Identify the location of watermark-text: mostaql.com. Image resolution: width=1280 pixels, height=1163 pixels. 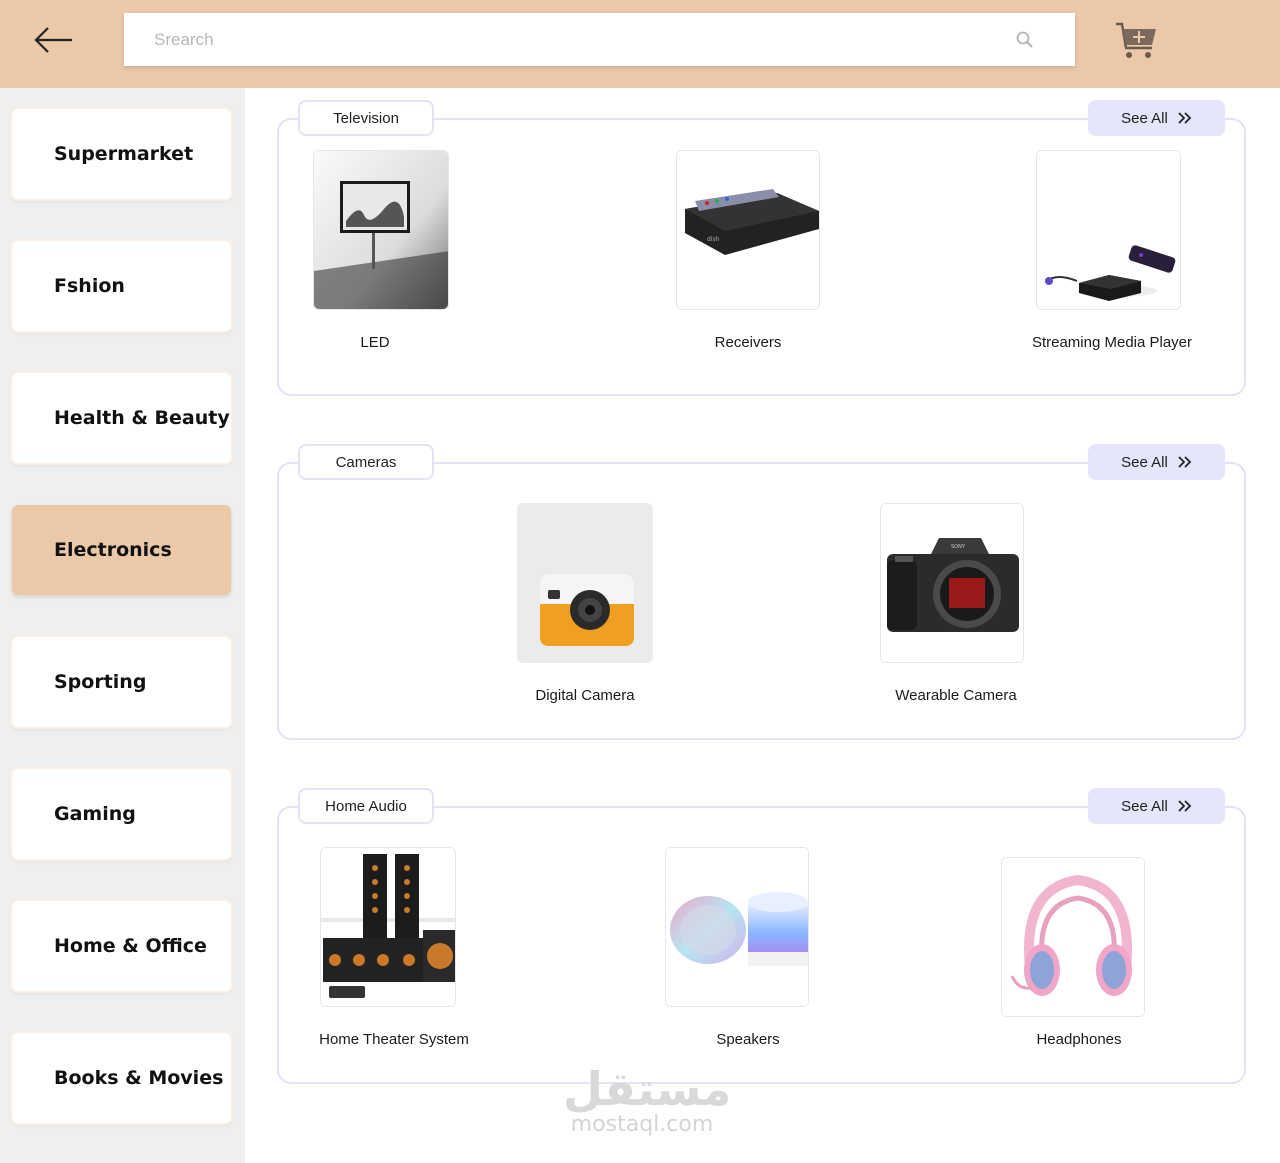
(642, 1124).